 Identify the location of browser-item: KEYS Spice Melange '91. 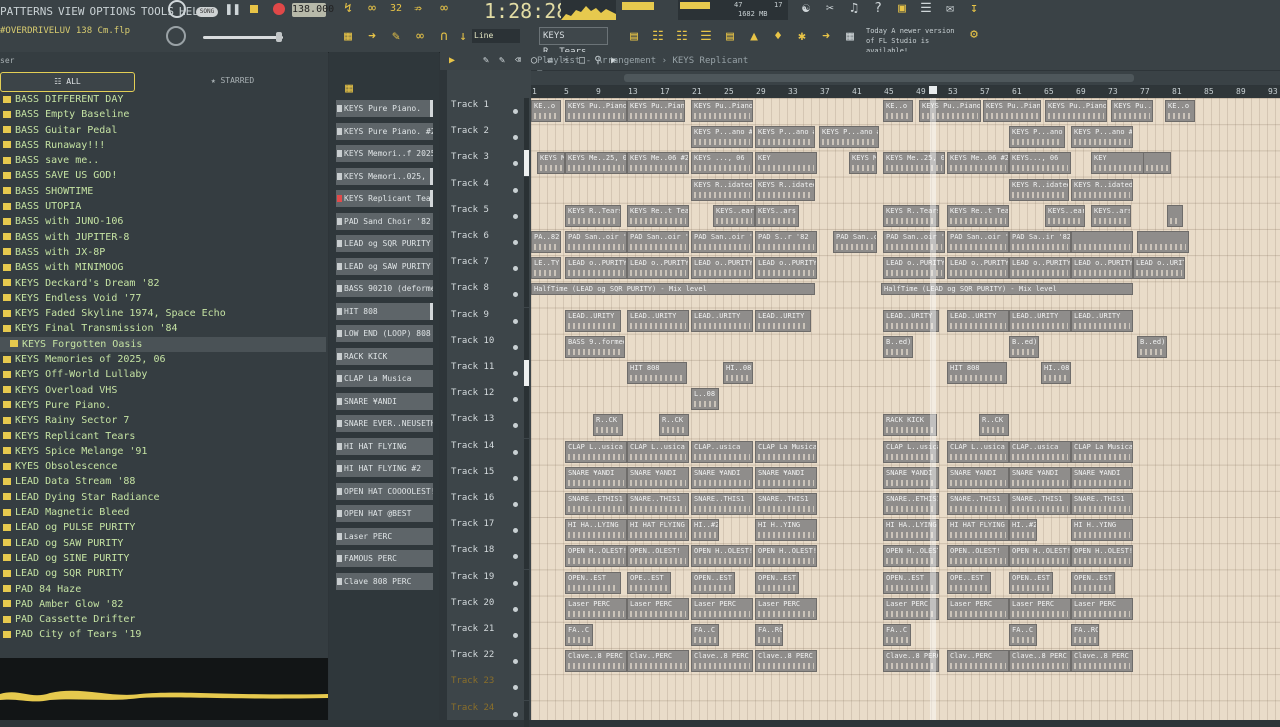
(163, 451).